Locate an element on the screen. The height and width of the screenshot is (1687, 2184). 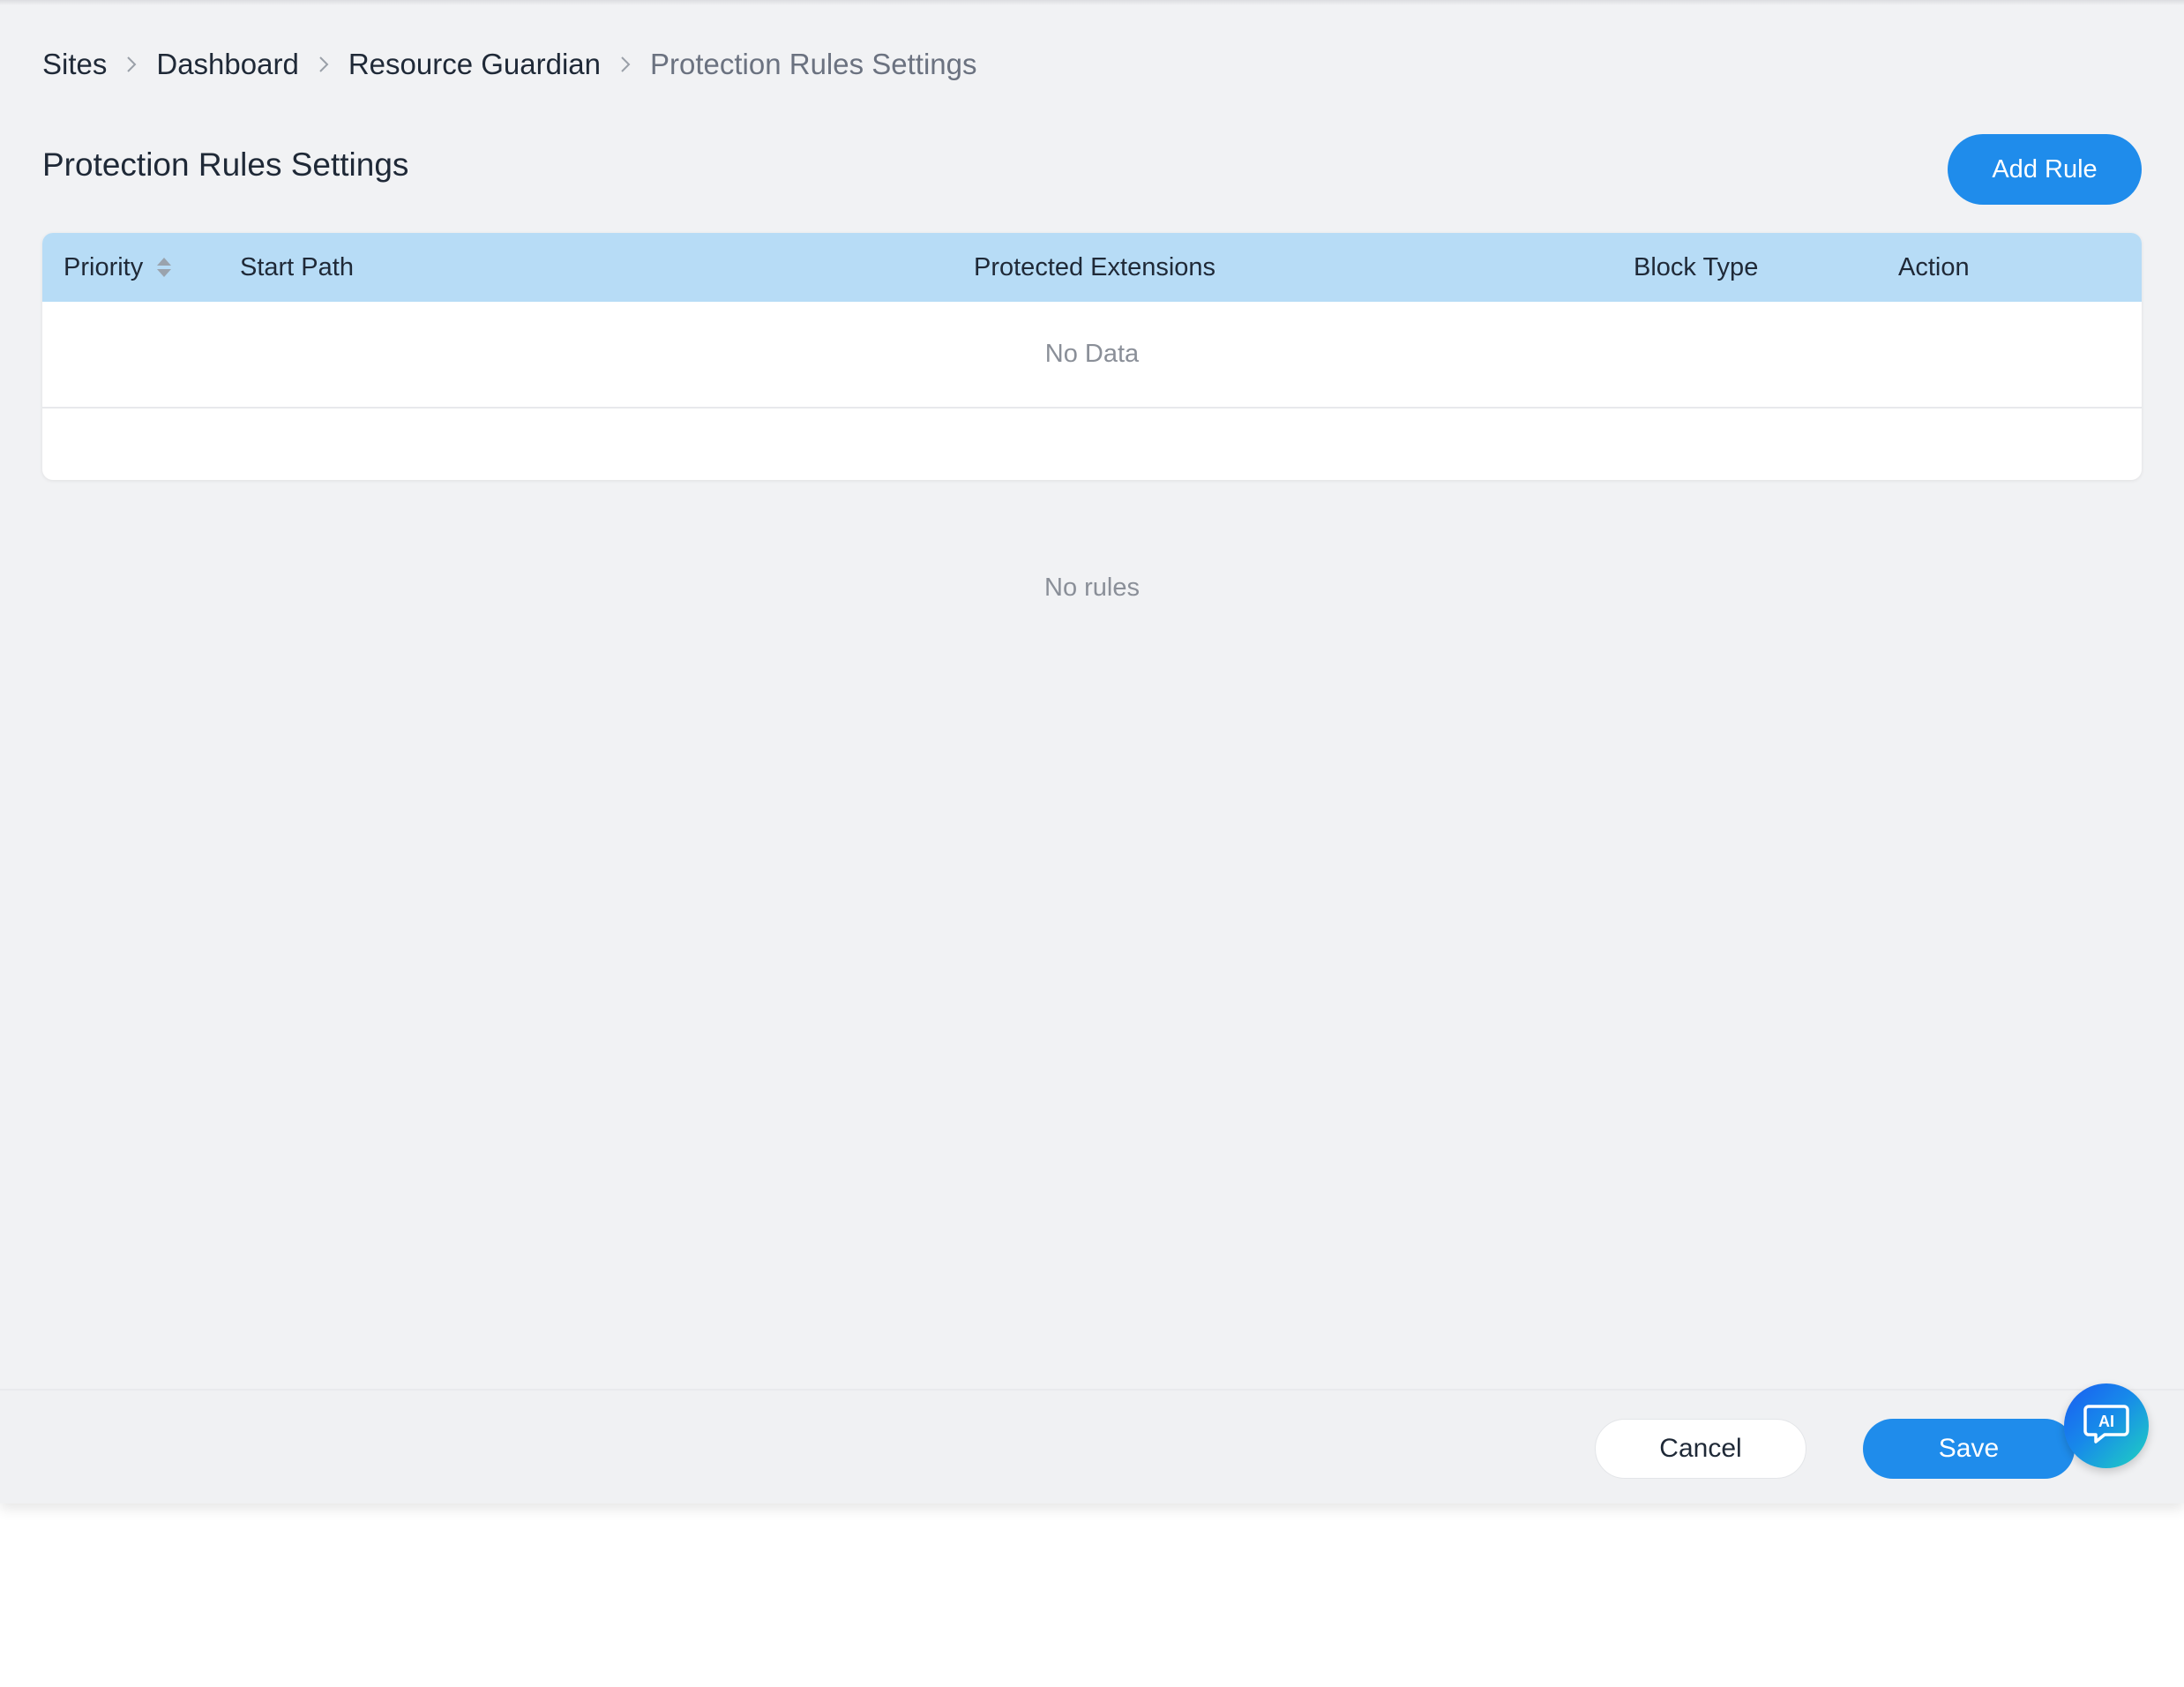
save-button: Save is located at coordinates (1969, 1449).